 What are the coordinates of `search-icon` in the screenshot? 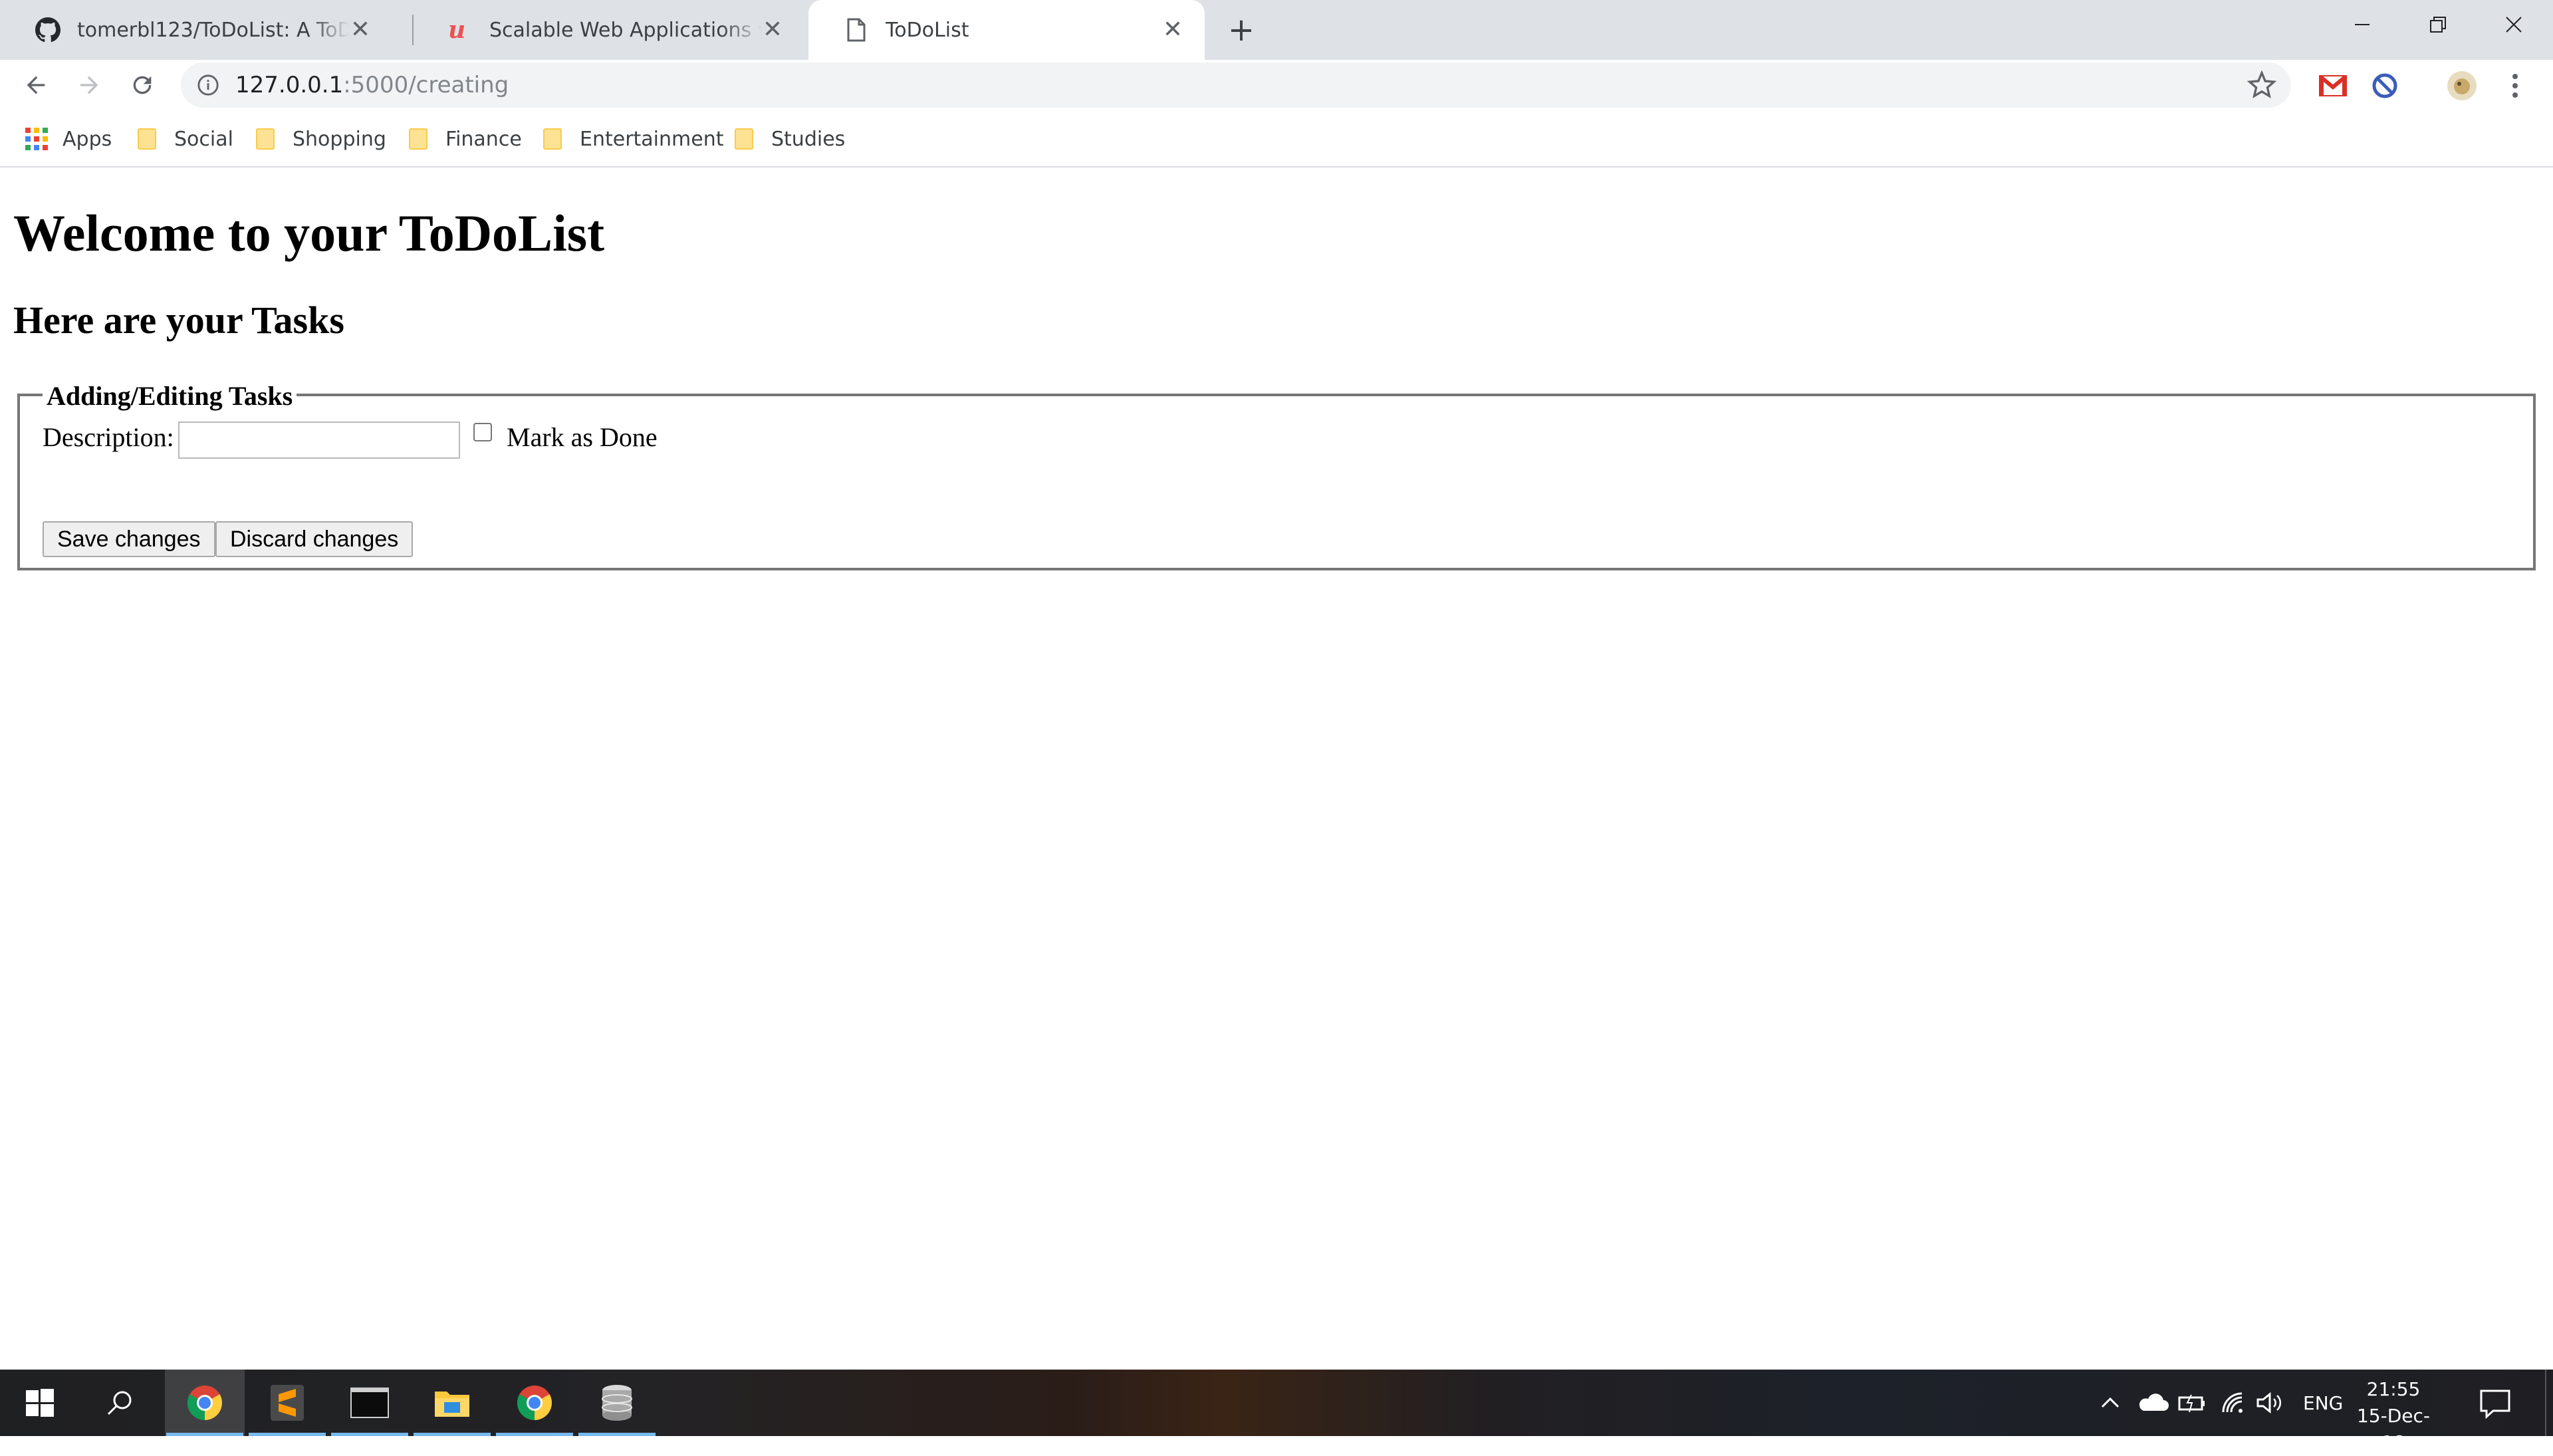 It's located at (119, 1403).